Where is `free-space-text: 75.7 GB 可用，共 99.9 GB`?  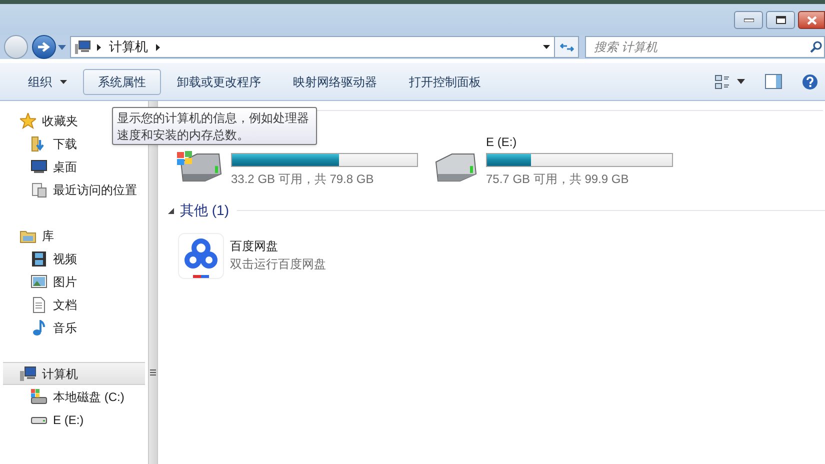 free-space-text: 75.7 GB 可用，共 99.9 GB is located at coordinates (558, 179).